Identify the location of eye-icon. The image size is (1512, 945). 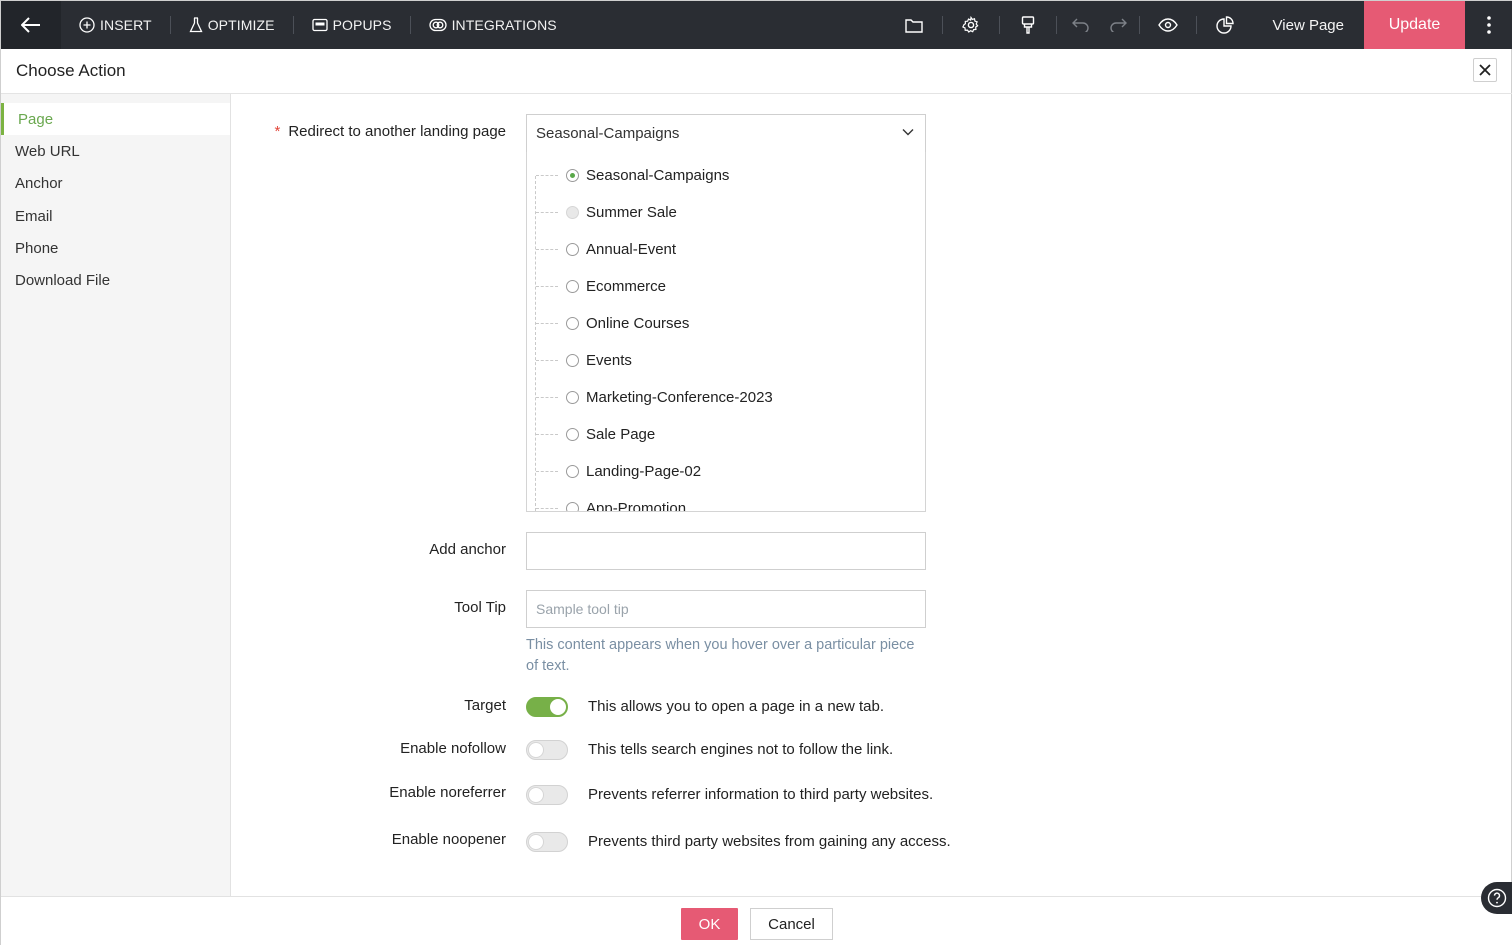
(1167, 25).